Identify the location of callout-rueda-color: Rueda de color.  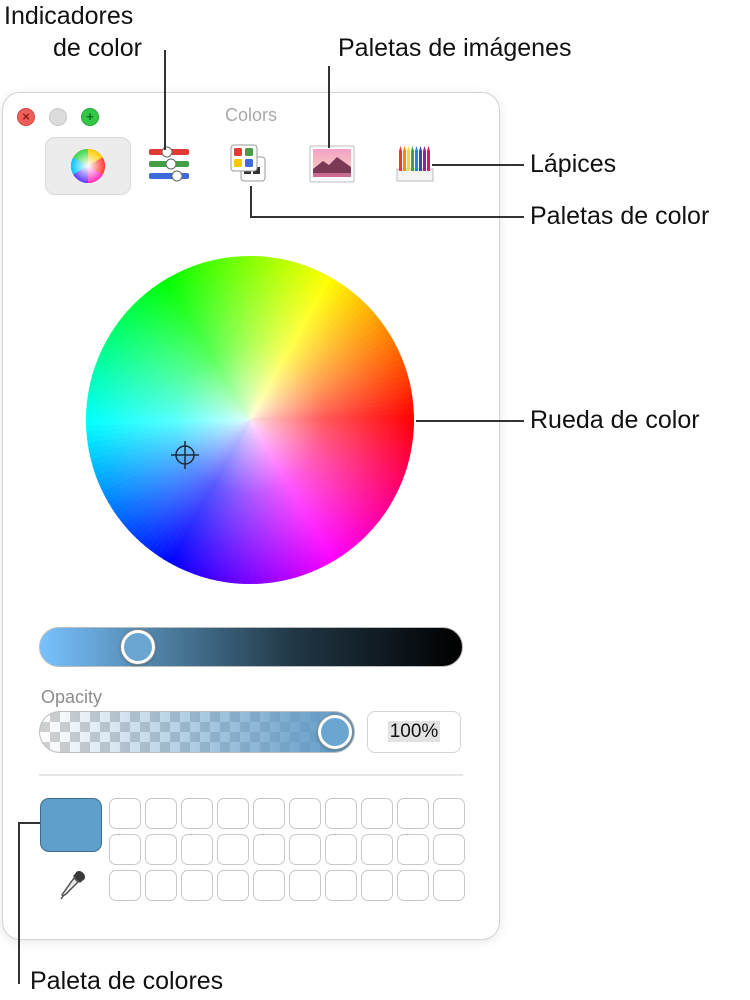
(615, 420).